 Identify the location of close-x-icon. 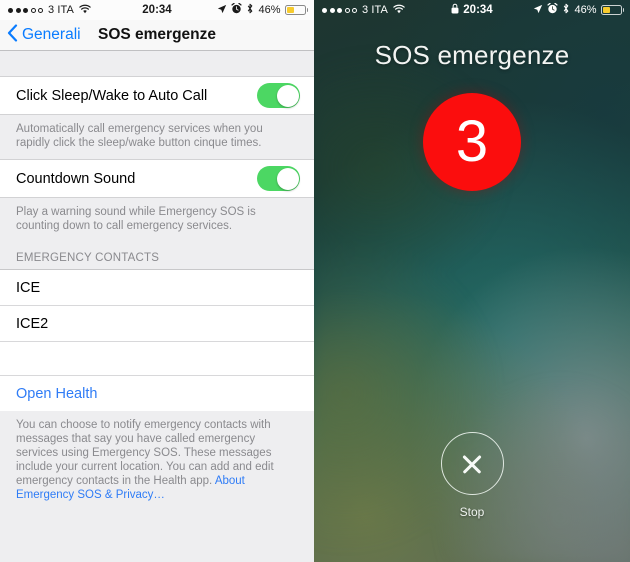
(472, 464).